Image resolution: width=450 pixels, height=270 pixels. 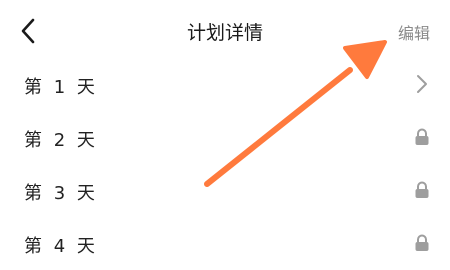 I want to click on chevron-left-icon, so click(x=28, y=31).